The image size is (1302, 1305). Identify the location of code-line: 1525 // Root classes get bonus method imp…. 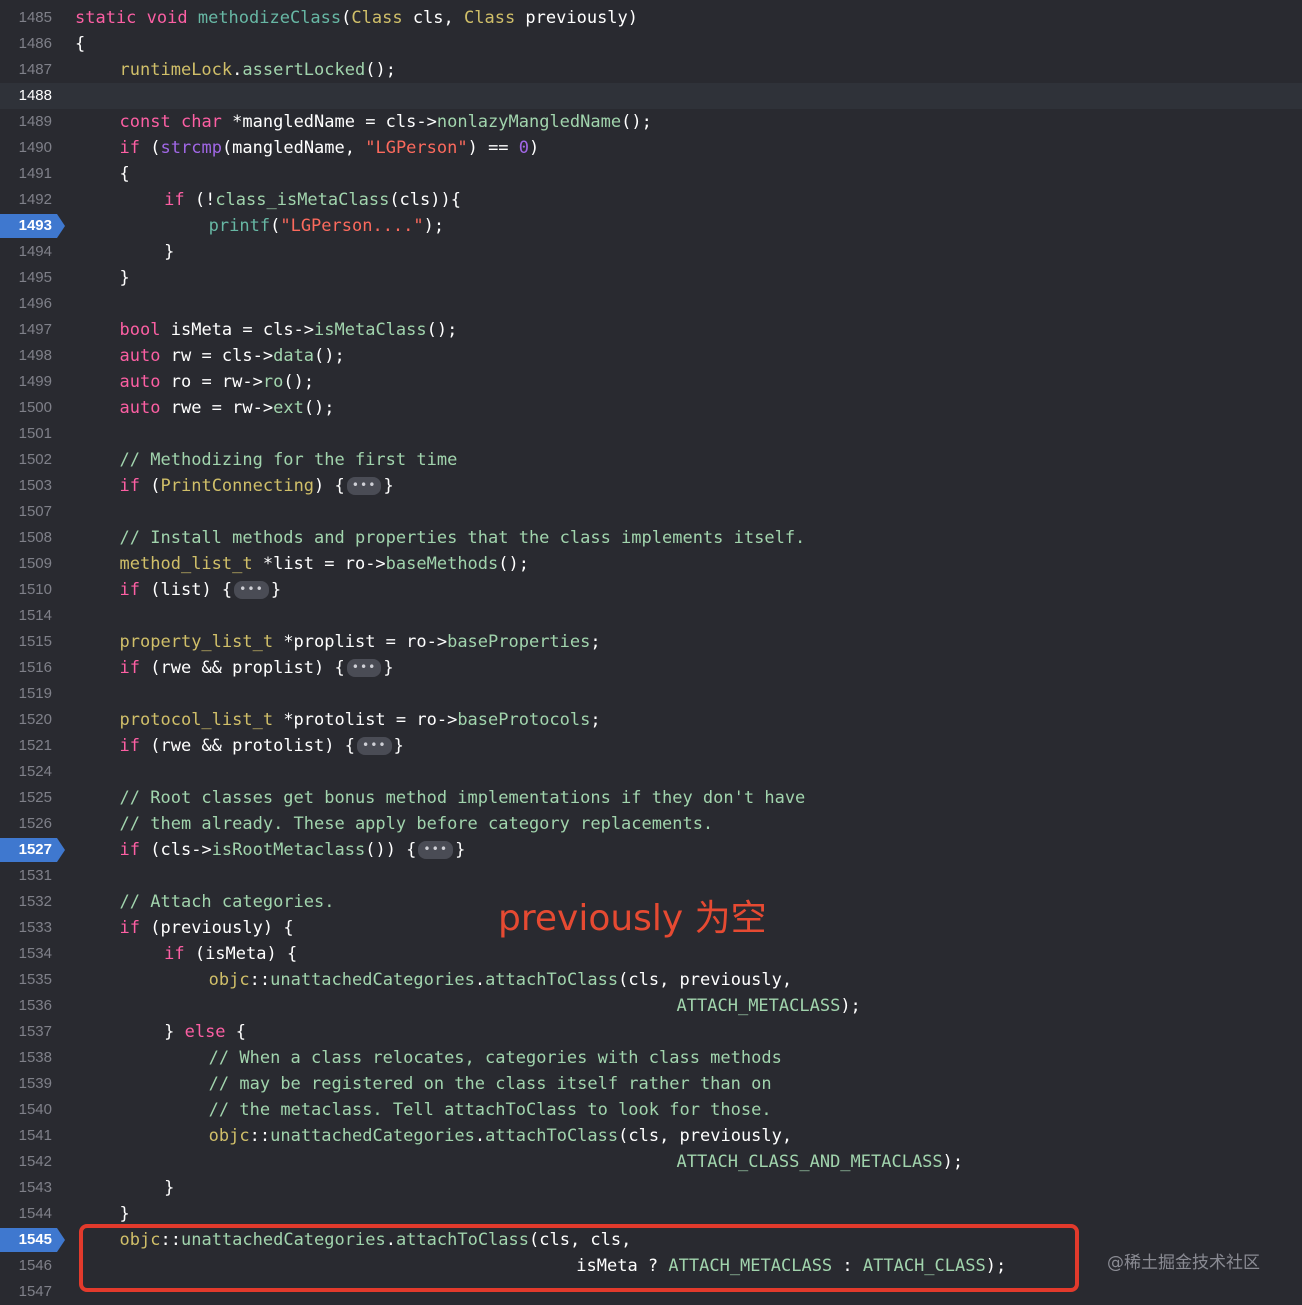
(651, 798).